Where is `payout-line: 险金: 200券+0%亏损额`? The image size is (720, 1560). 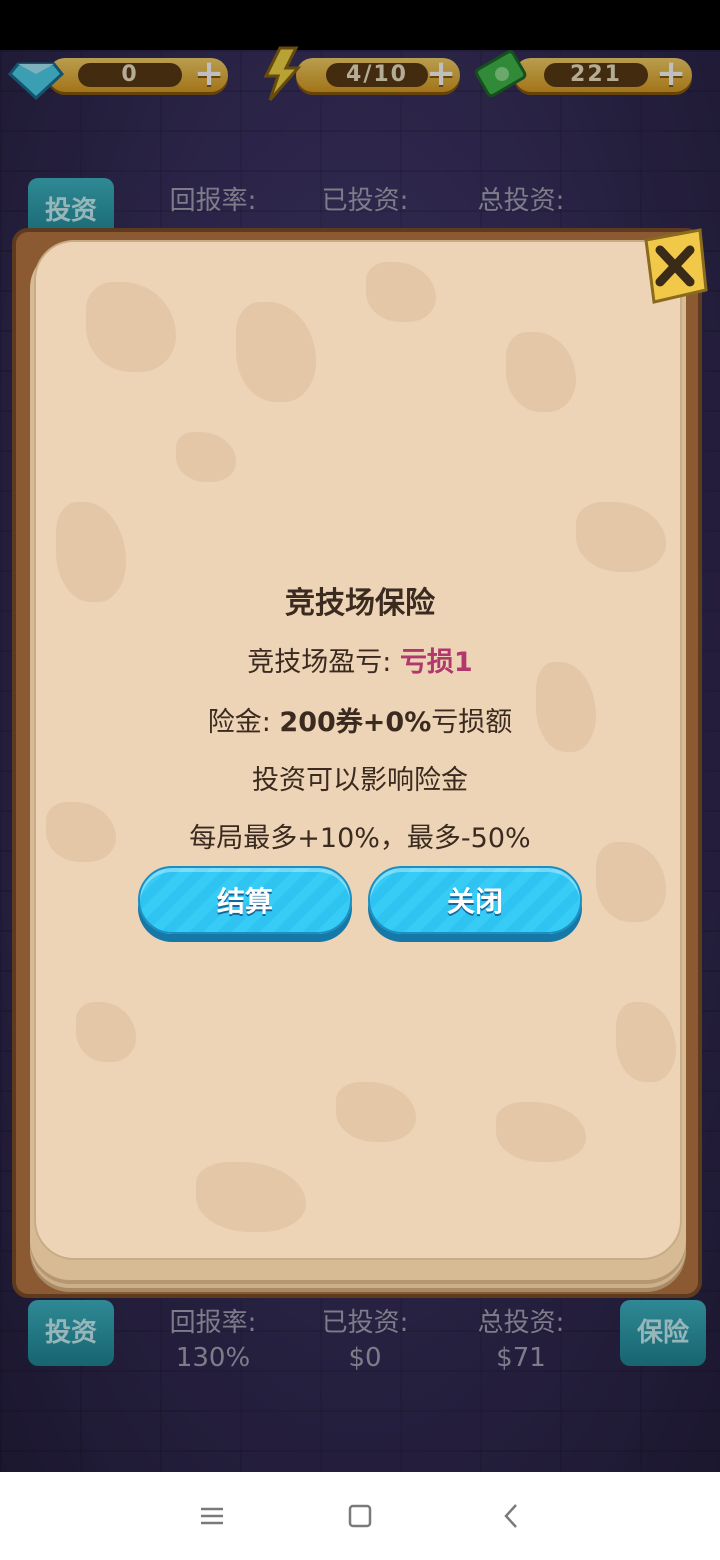 payout-line: 险金: 200券+0%亏损额 is located at coordinates (360, 719).